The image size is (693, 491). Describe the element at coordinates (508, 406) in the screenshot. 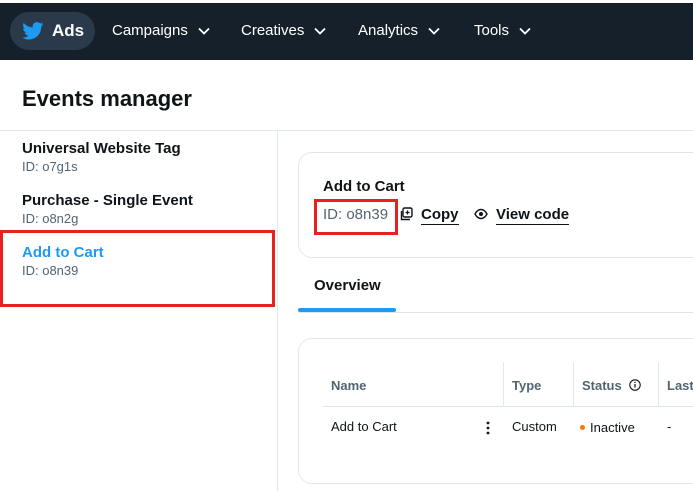

I see `table-header-divider` at that location.